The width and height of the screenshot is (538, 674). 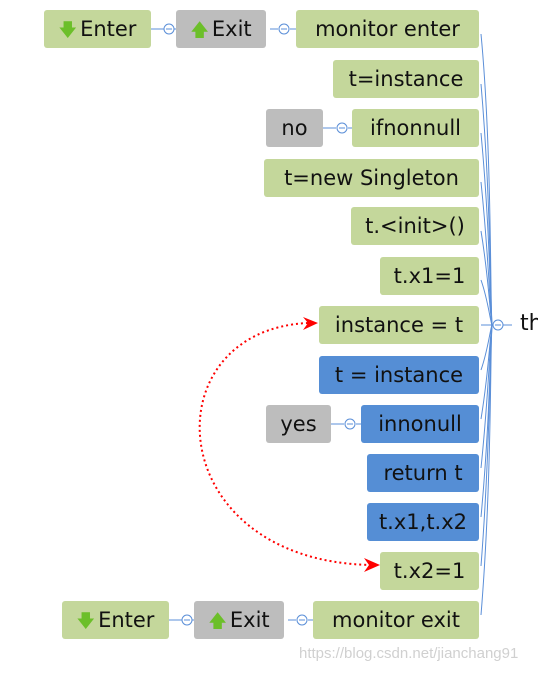 I want to click on enter-node-bottom: 🡇 Enter, so click(x=115, y=620).